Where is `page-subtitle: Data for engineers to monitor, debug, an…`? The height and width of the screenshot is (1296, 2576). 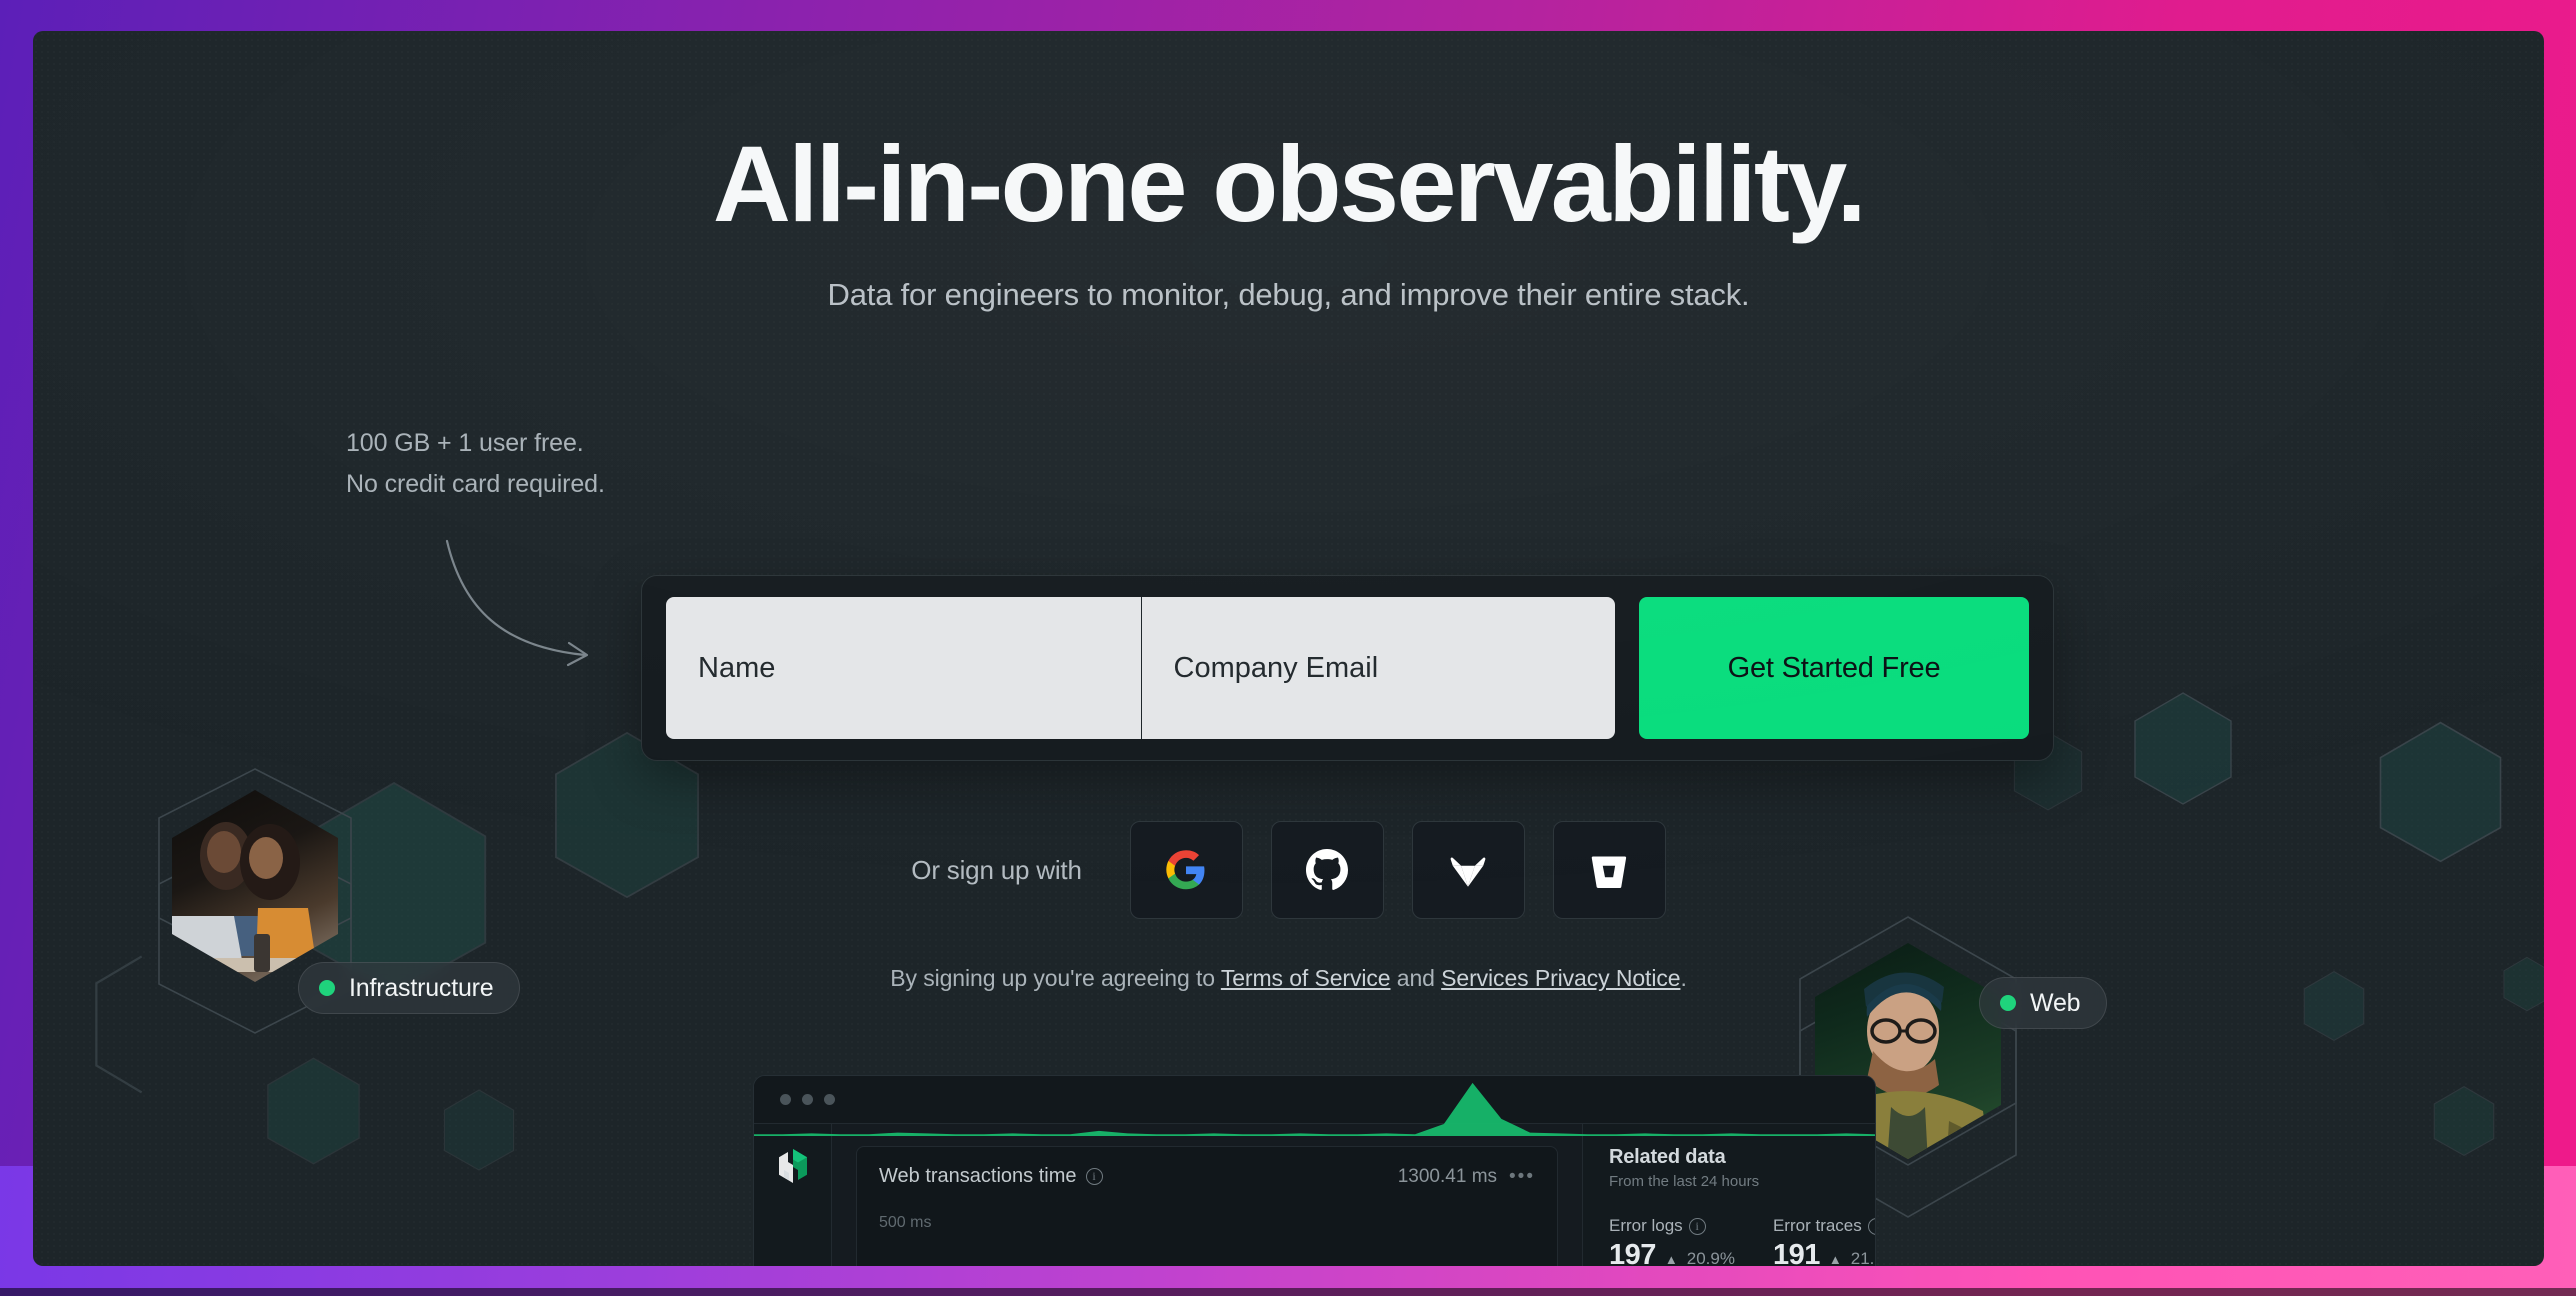
page-subtitle: Data for engineers to monitor, debug, an… is located at coordinates (1288, 295).